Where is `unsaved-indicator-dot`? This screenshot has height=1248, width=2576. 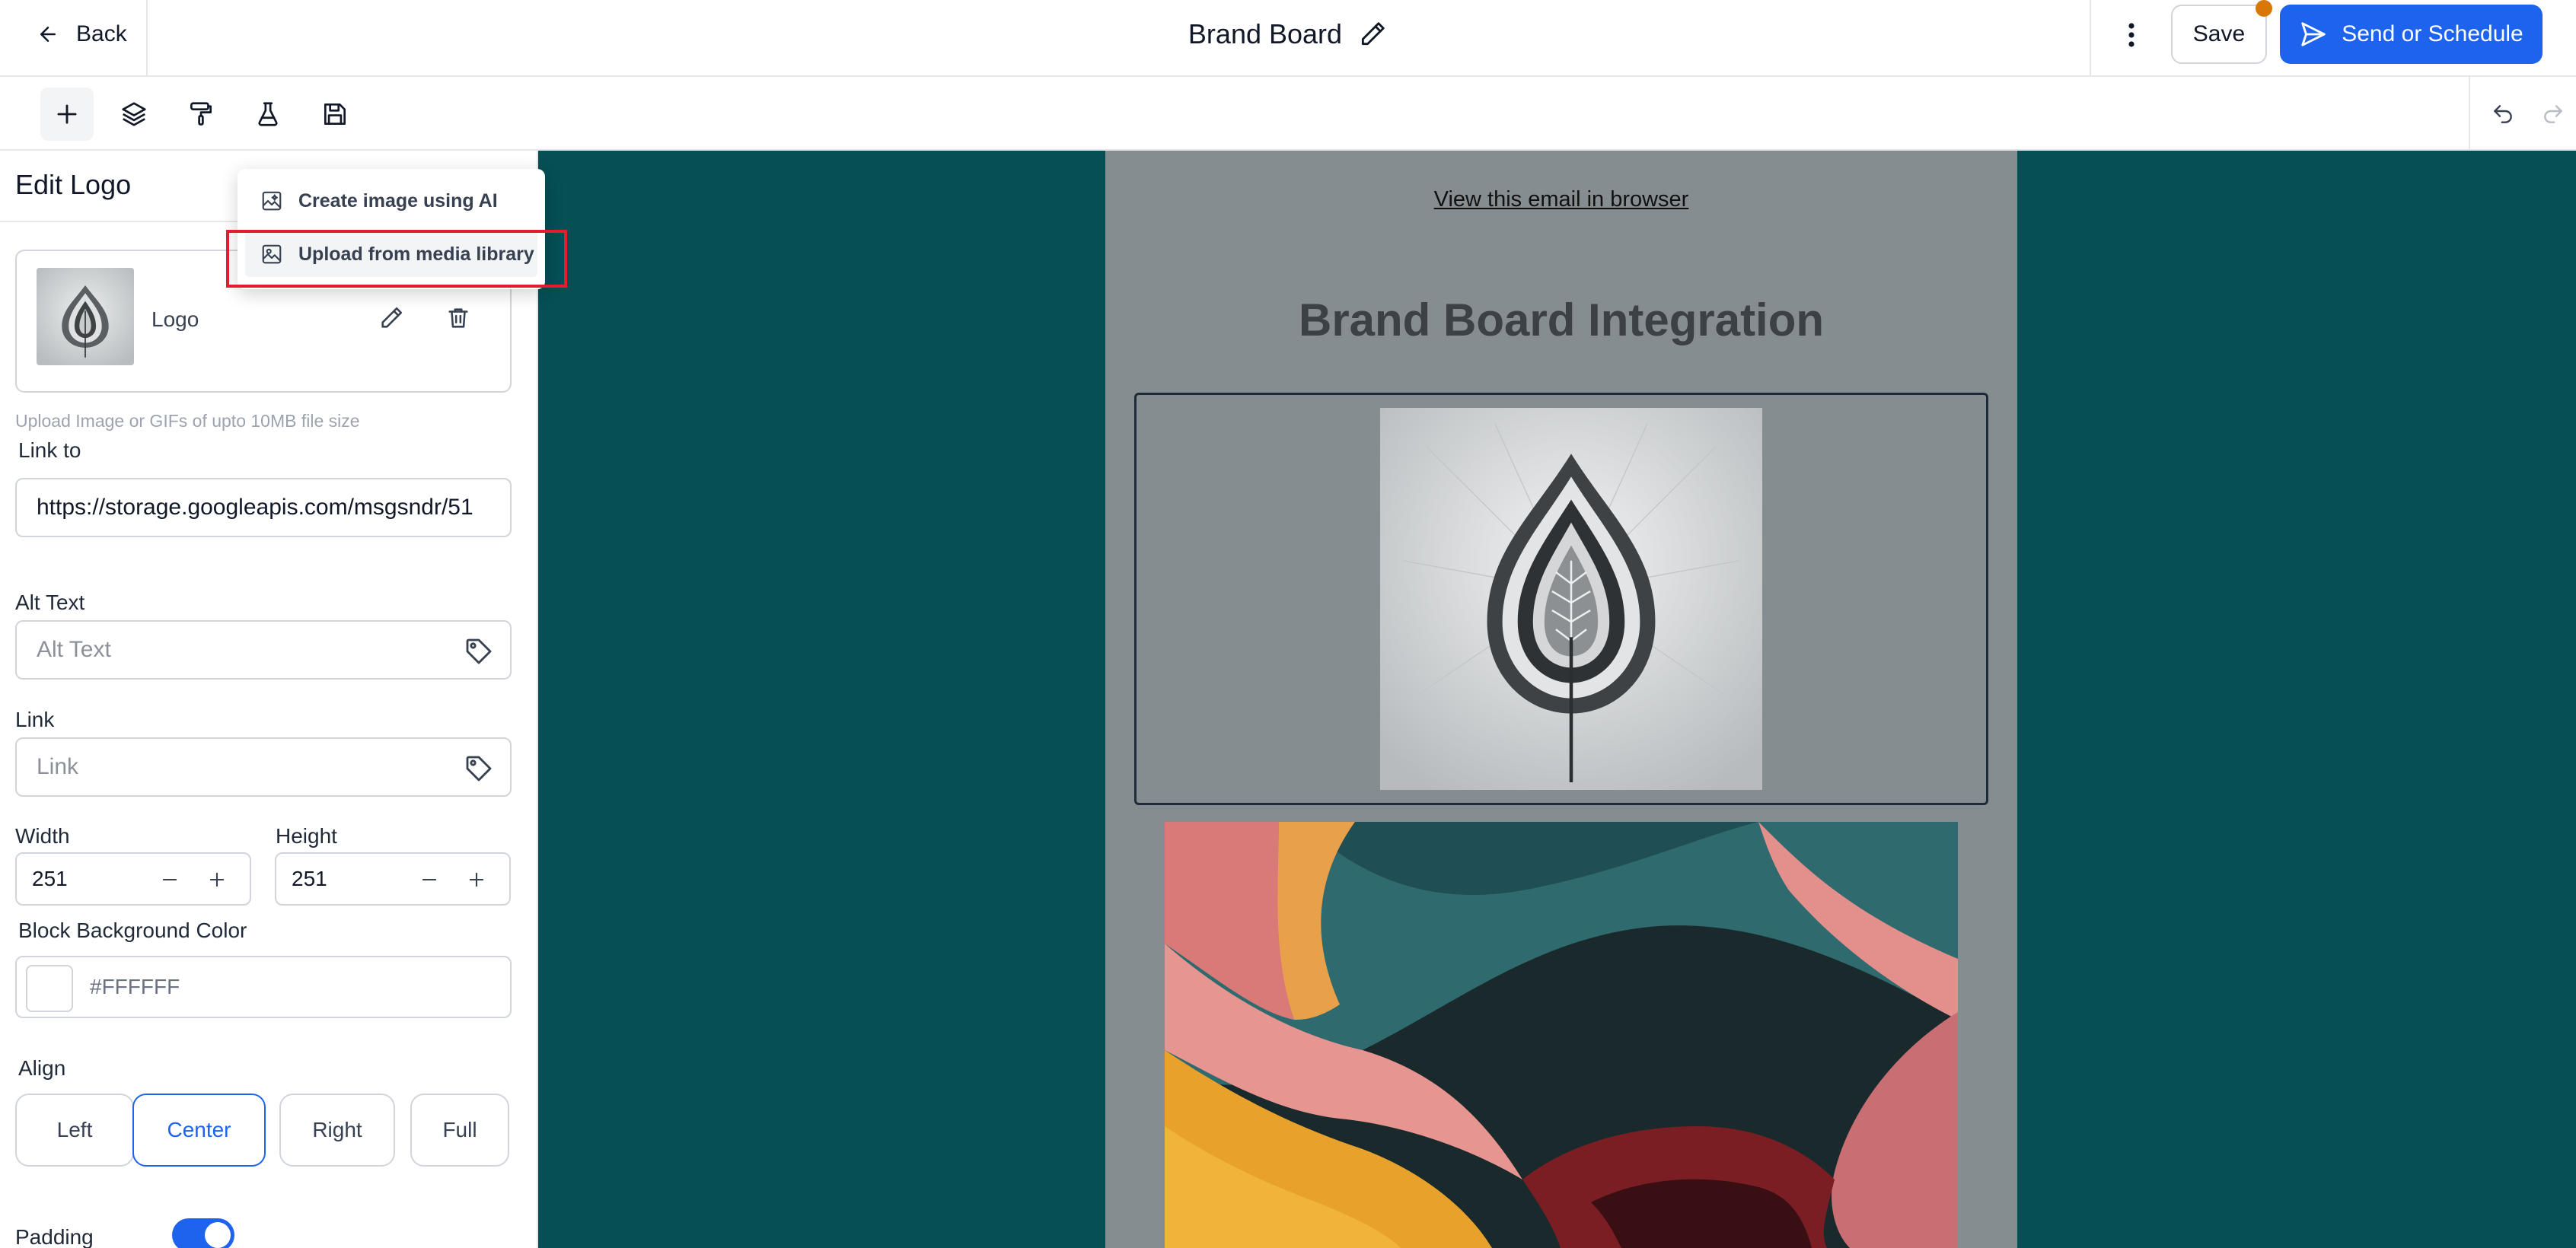
unsaved-indicator-dot is located at coordinates (2264, 8).